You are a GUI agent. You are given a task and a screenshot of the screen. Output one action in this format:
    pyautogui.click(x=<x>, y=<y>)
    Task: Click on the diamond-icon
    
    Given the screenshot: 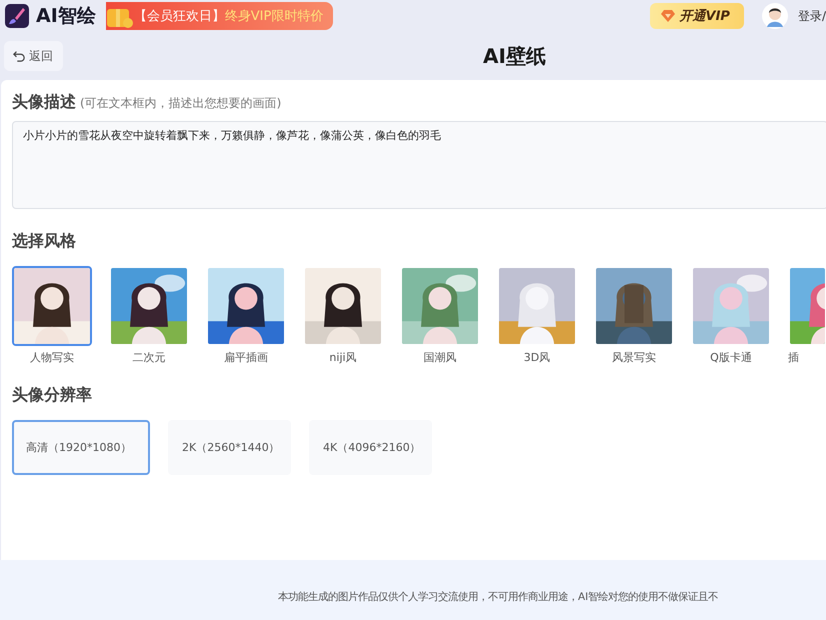 What is the action you would take?
    pyautogui.click(x=668, y=16)
    